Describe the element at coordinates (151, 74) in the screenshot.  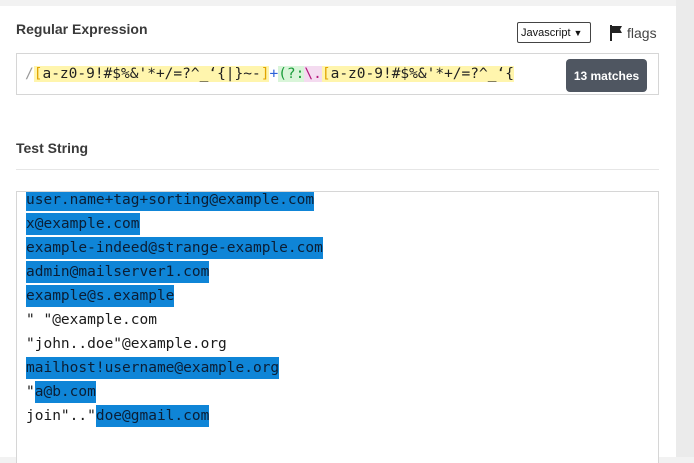
I see `regex-token: a-z0-9!#$%&'*+/=?^_‘{|}~-` at that location.